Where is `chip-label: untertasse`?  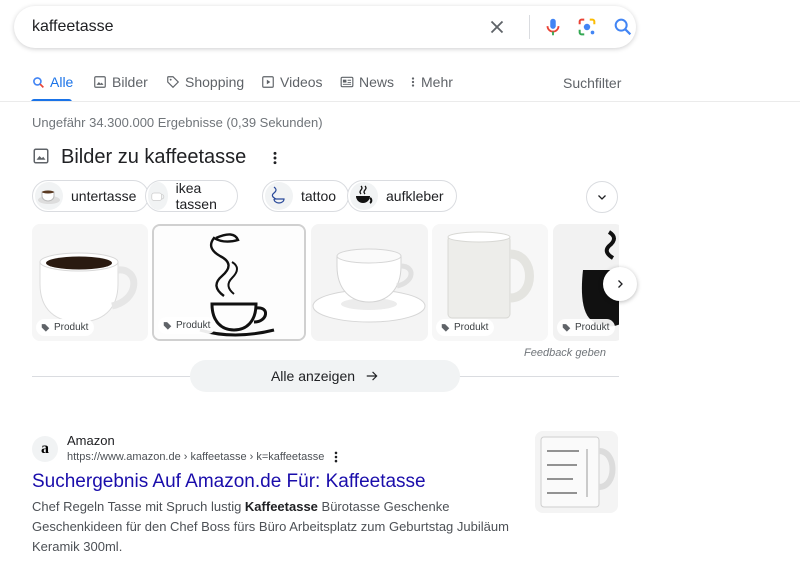
chip-label: untertasse is located at coordinates (104, 196).